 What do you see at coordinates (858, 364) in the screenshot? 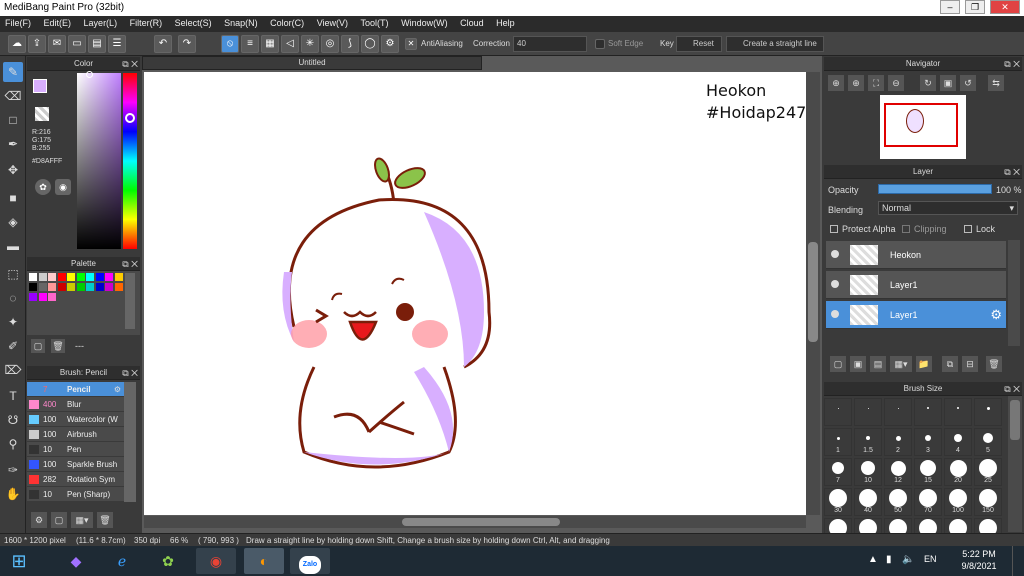
I see `new-color-layer-icon: ▣` at bounding box center [858, 364].